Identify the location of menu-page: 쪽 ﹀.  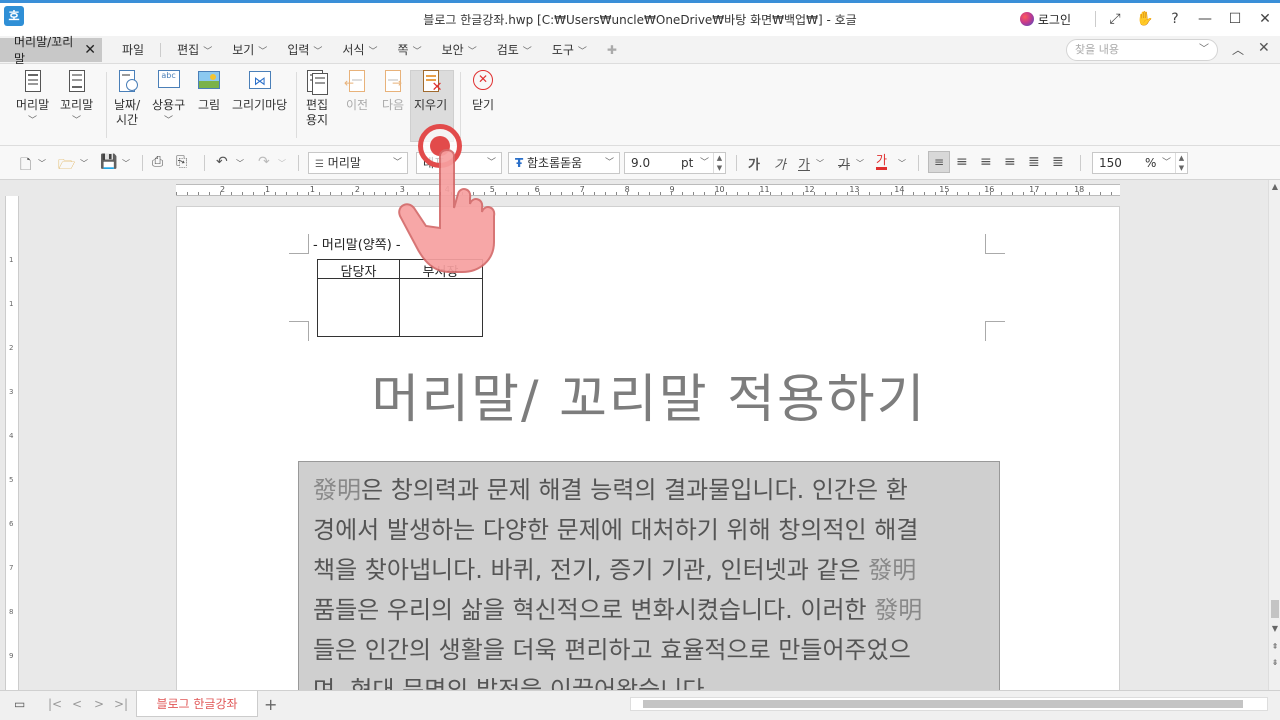
(410, 49).